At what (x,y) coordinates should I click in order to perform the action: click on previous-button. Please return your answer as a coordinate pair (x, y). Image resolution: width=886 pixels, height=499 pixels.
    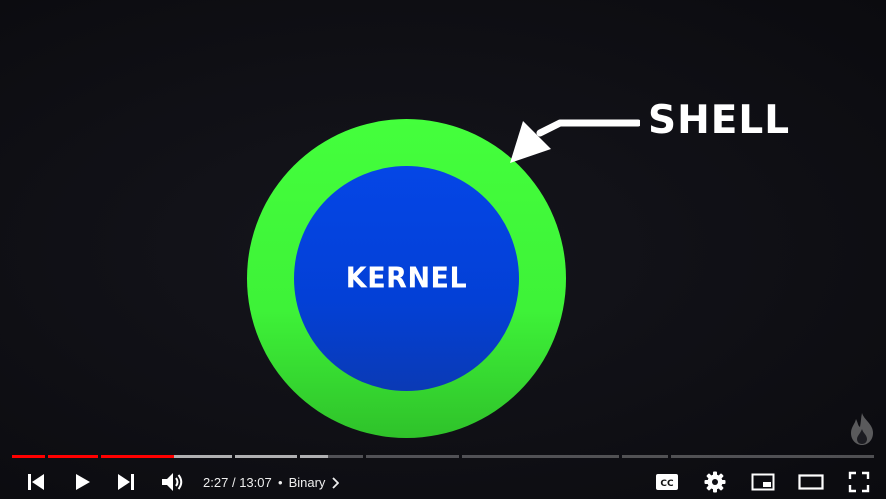
    Looking at the image, I should click on (36, 482).